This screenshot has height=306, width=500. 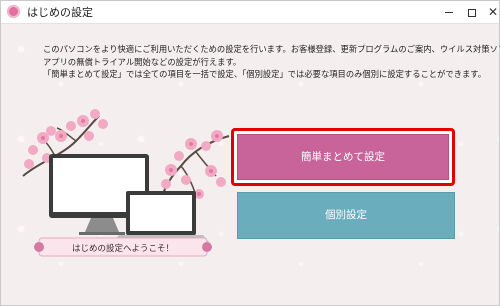 I want to click on maximize-icon, so click(x=472, y=12).